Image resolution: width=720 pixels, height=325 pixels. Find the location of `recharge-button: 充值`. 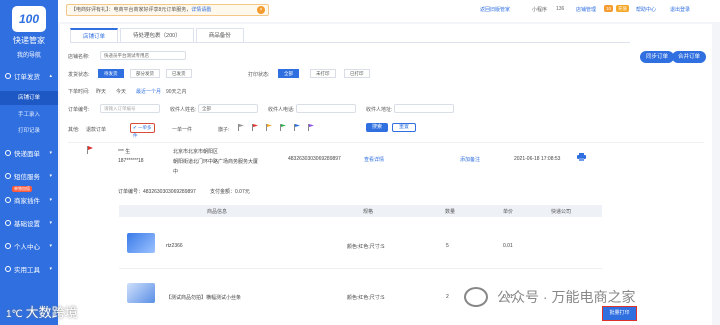

recharge-button: 充值 is located at coordinates (622, 8).